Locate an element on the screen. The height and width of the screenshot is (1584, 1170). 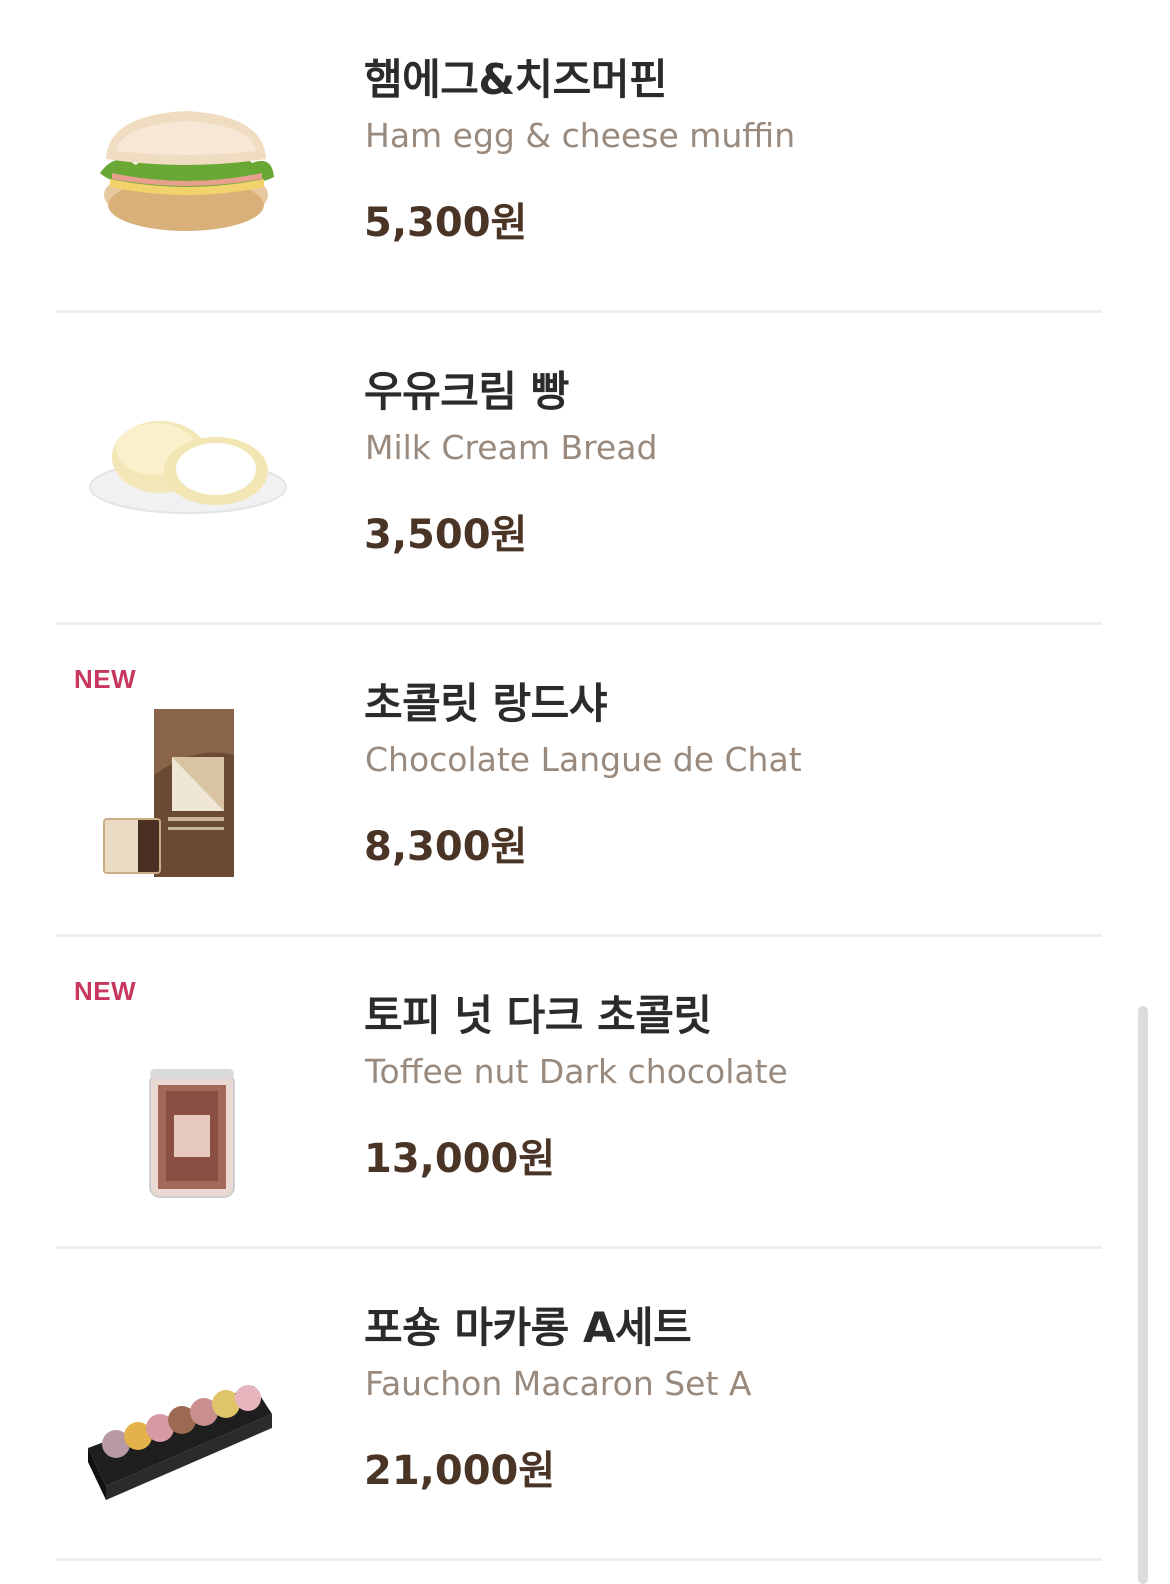
new-badge: NEW is located at coordinates (105, 991).